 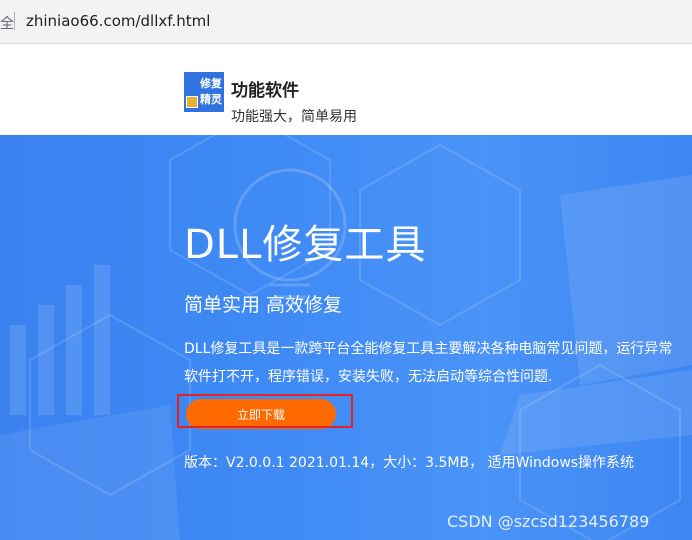 I want to click on logo-text: 修复精灵, so click(x=211, y=91).